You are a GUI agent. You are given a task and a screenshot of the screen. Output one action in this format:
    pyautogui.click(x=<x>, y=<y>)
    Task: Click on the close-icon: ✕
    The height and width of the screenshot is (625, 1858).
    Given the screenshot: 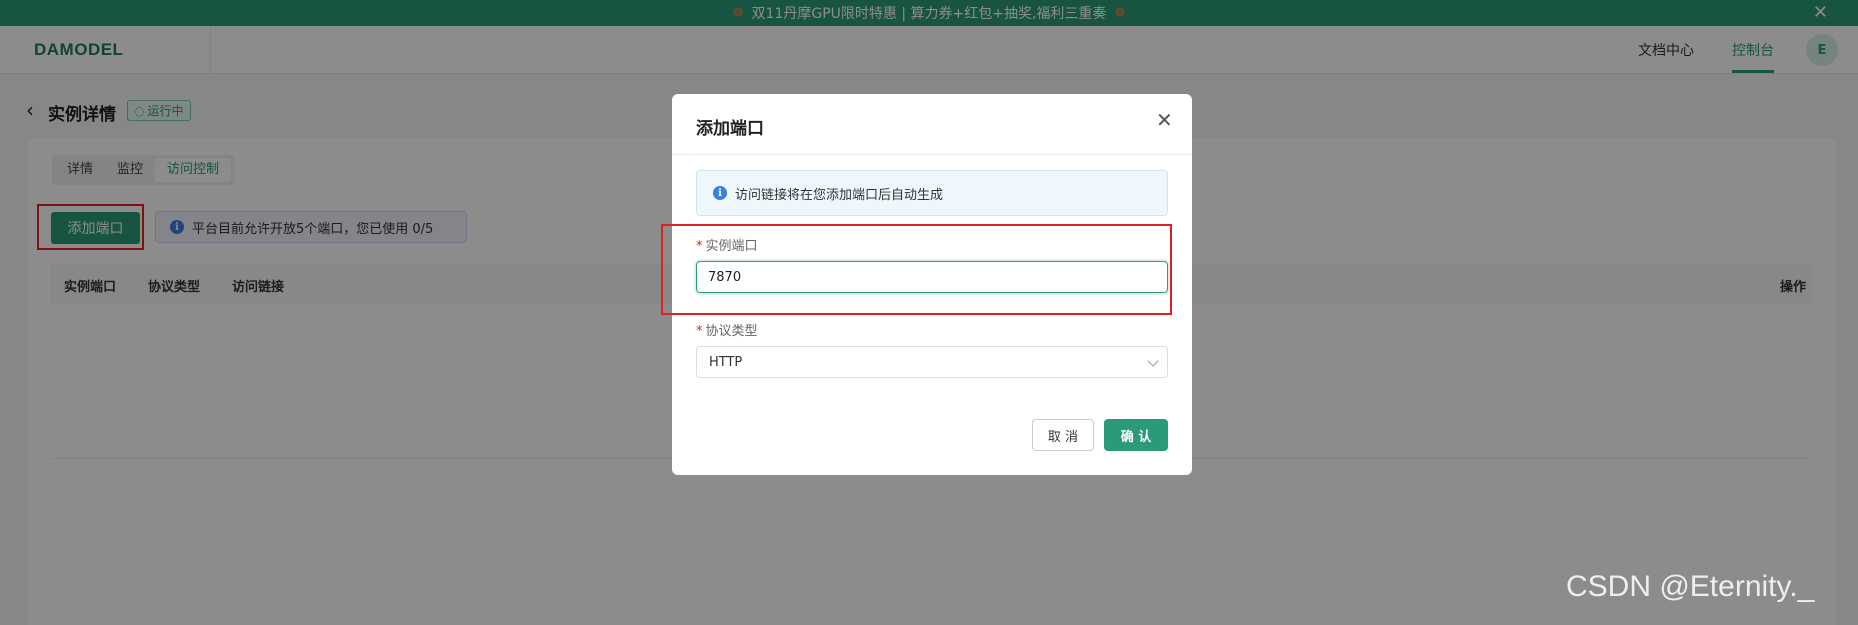 What is the action you would take?
    pyautogui.click(x=1164, y=120)
    